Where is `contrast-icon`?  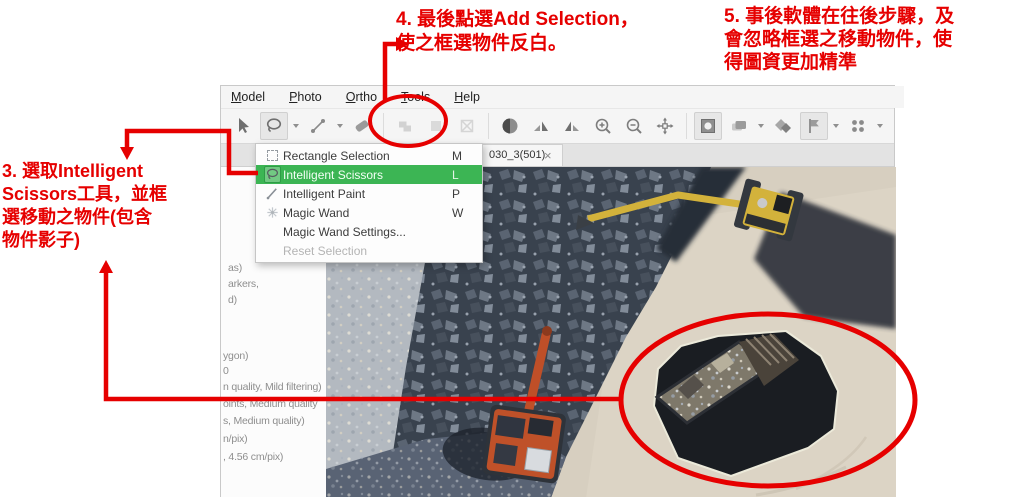 contrast-icon is located at coordinates (510, 126).